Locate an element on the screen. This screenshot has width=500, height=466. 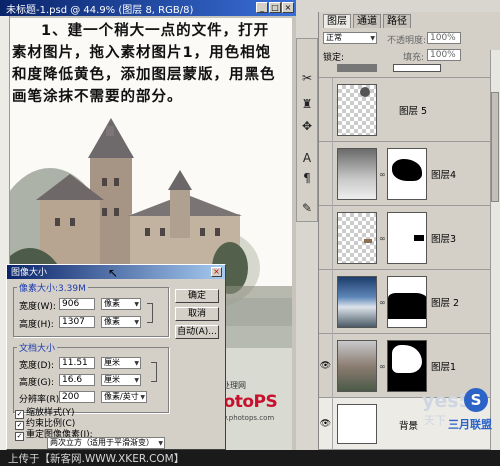
pixel-height-label: 高度(H): is located at coordinates (36, 325).